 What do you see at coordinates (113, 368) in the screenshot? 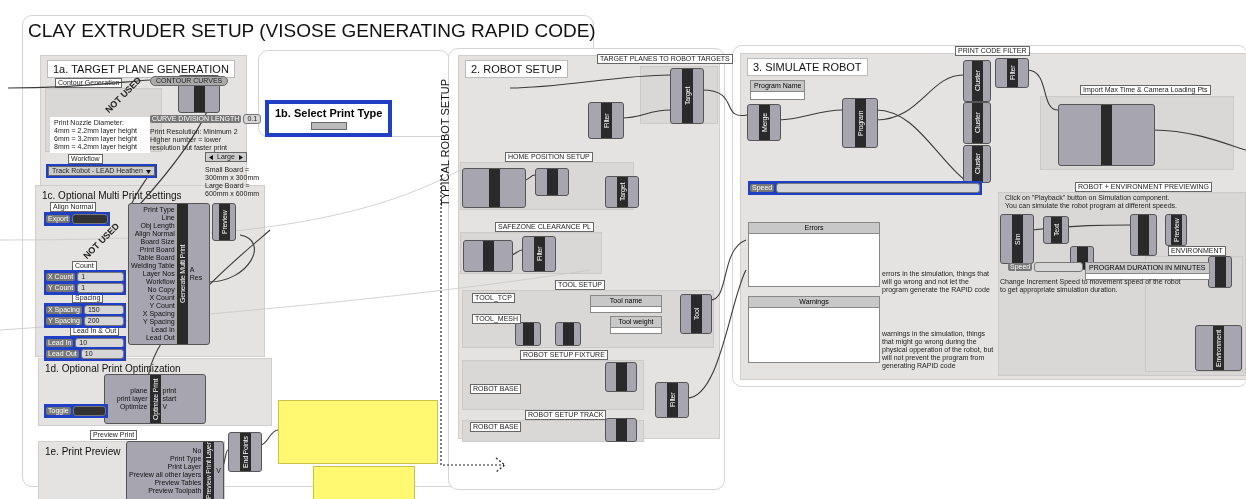
I see `group-heading: 1d. Optional Print Optimization` at bounding box center [113, 368].